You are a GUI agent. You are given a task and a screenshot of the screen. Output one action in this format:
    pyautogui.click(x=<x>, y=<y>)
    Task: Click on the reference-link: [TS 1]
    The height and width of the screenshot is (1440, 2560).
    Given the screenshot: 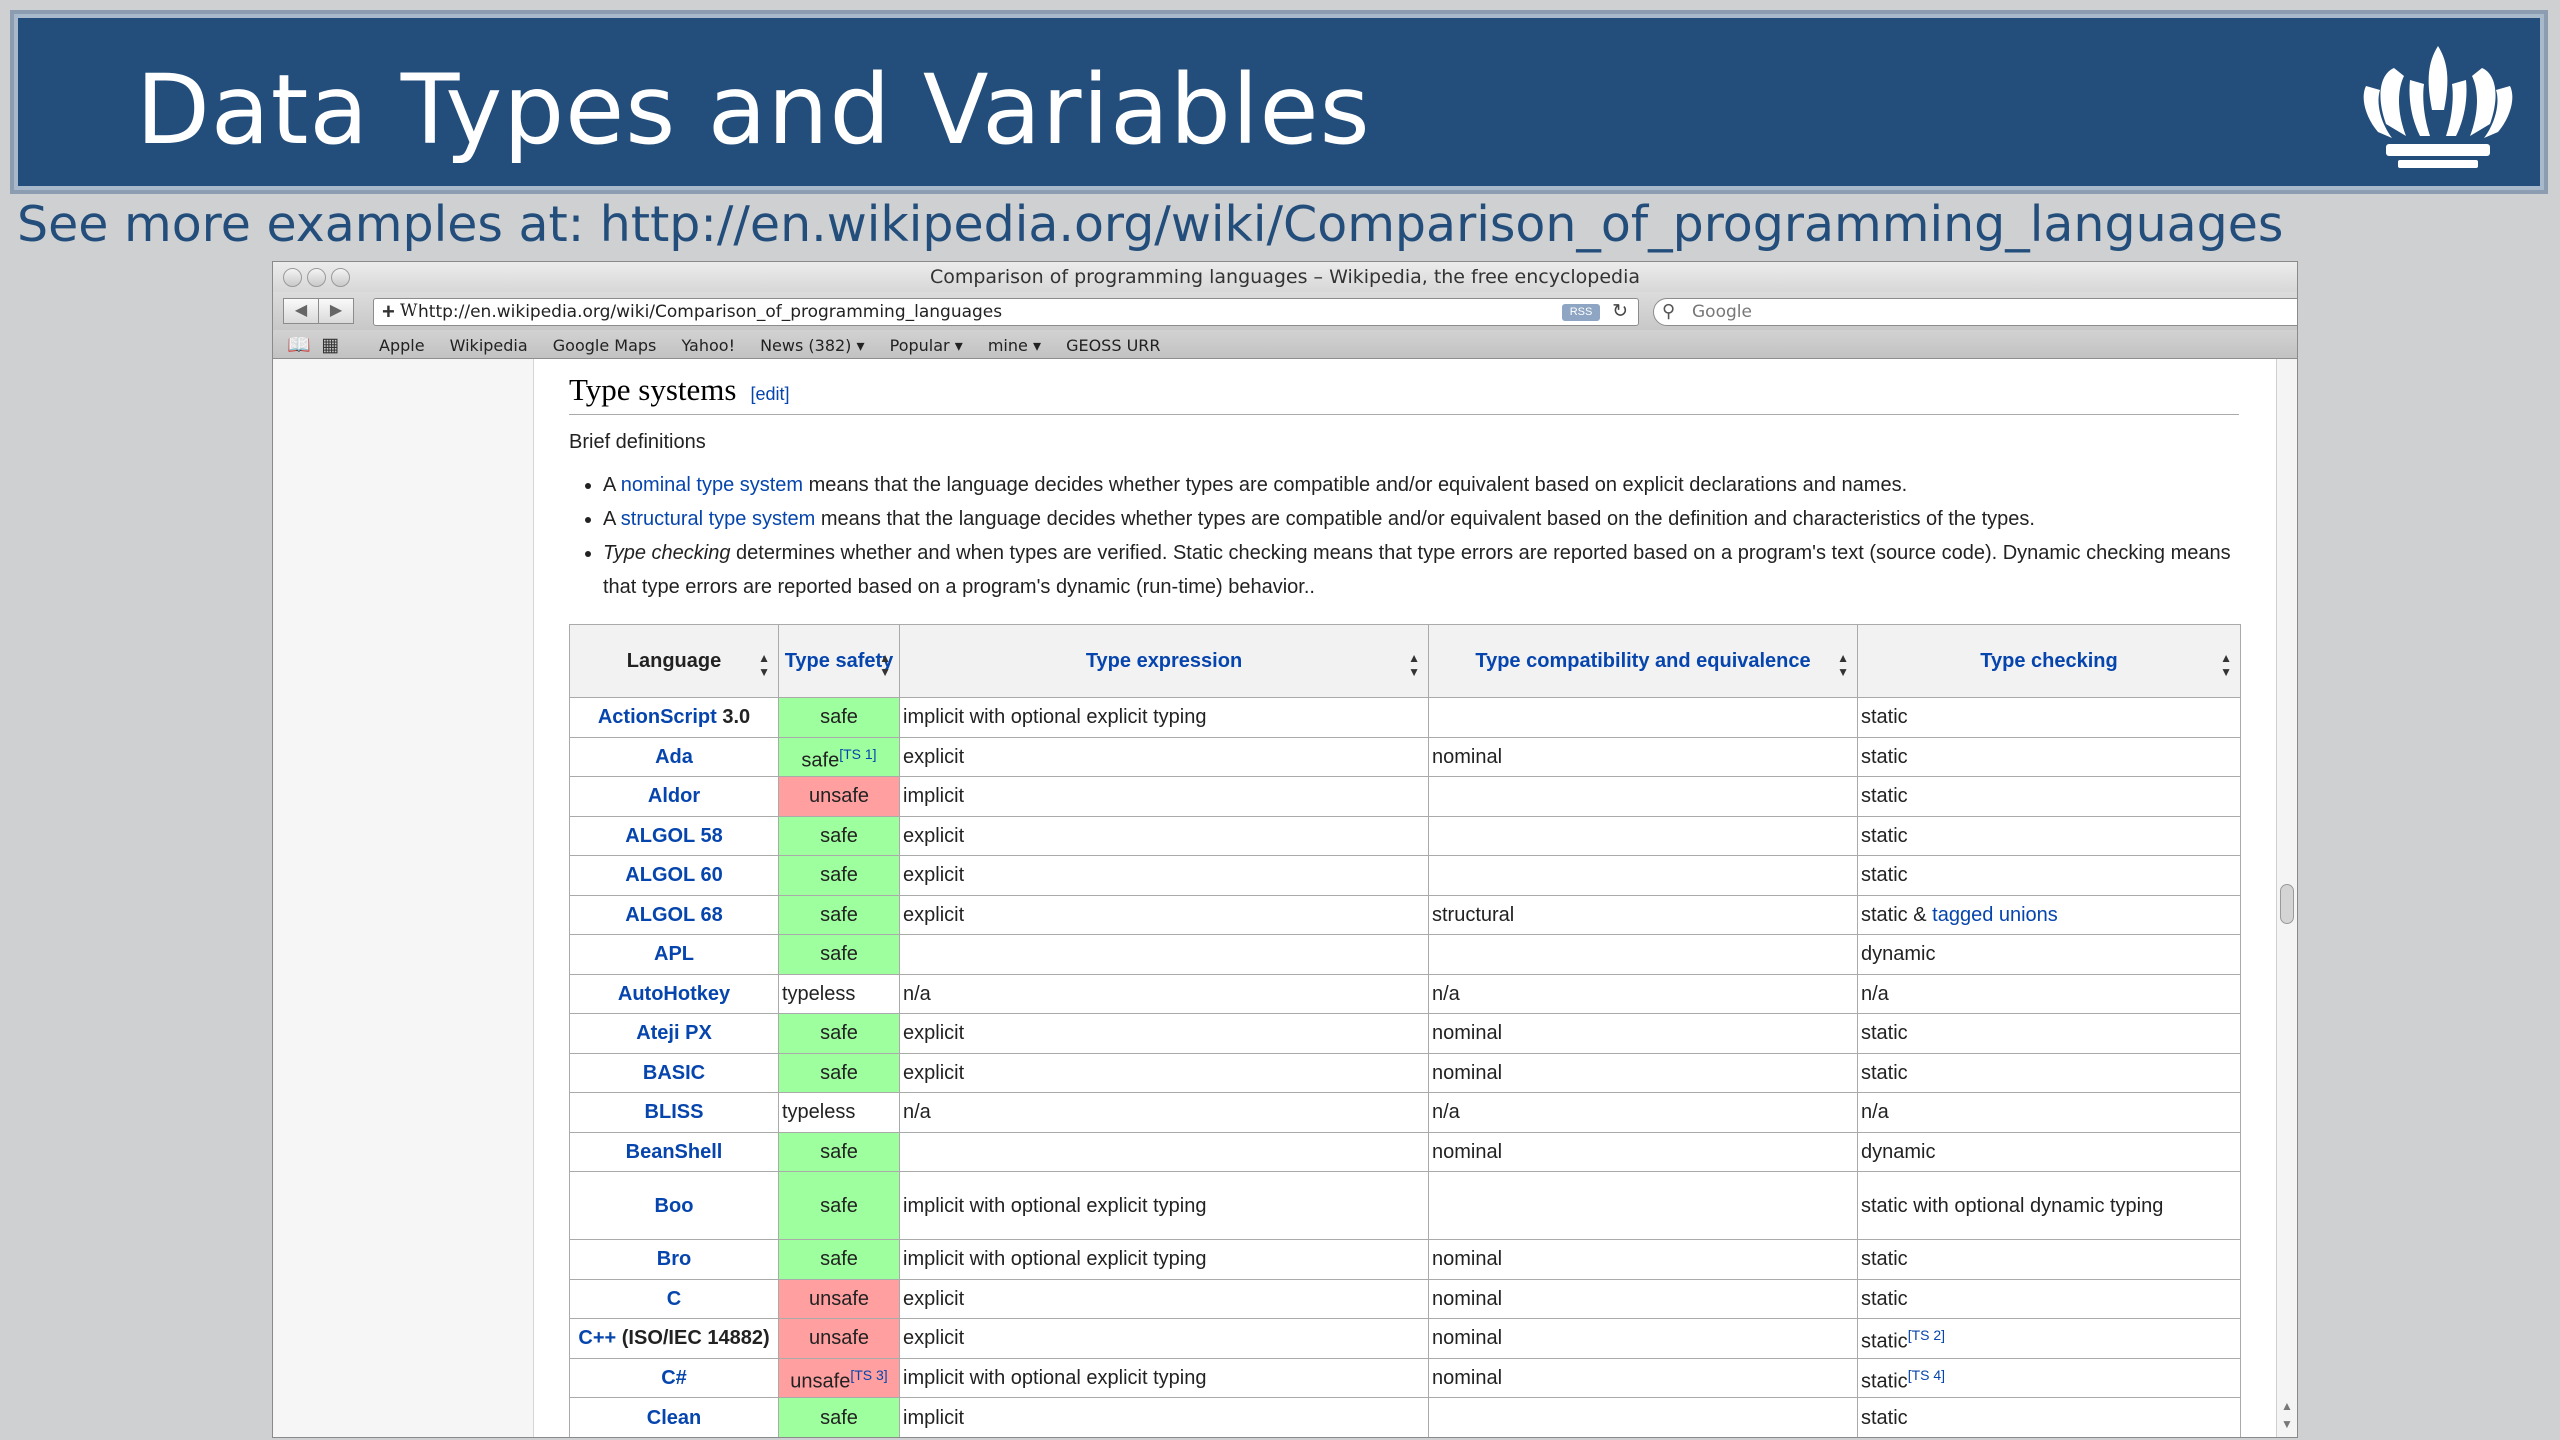 What is the action you would take?
    pyautogui.click(x=857, y=754)
    